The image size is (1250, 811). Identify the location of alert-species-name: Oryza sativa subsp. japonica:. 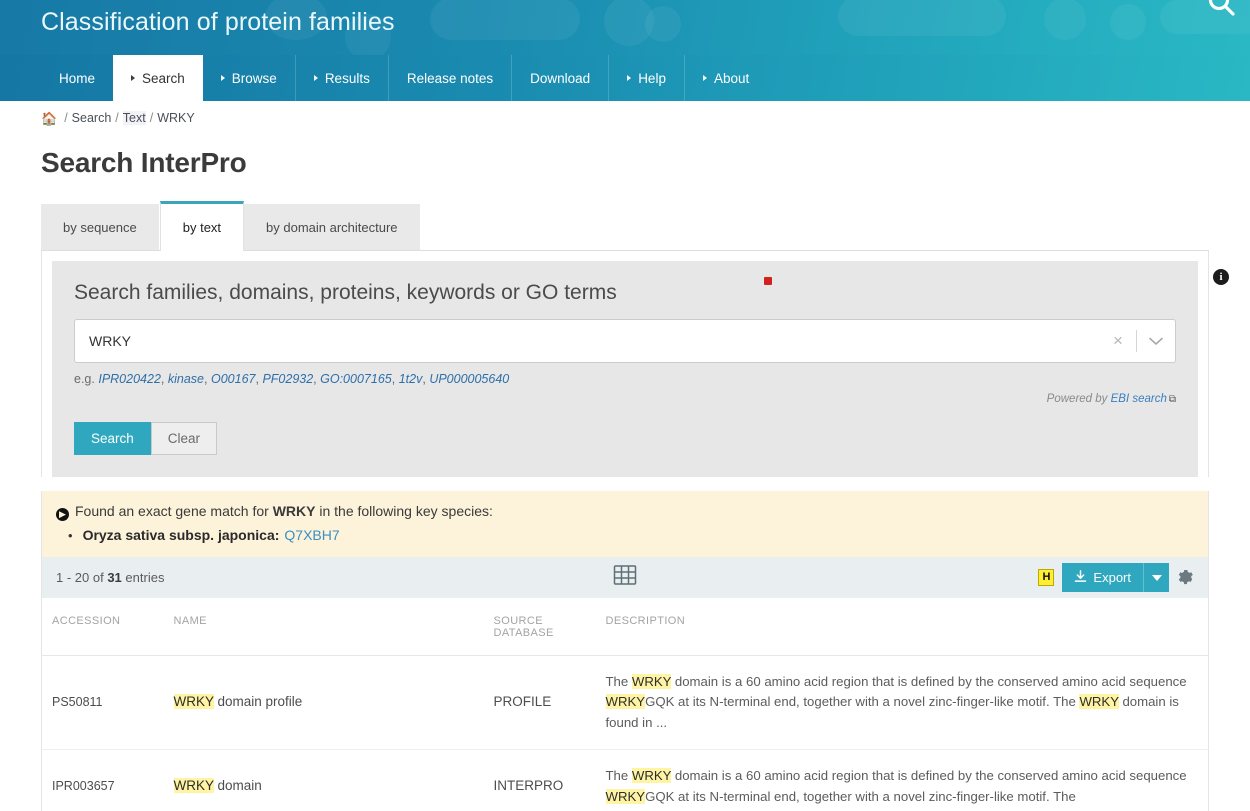
(181, 535).